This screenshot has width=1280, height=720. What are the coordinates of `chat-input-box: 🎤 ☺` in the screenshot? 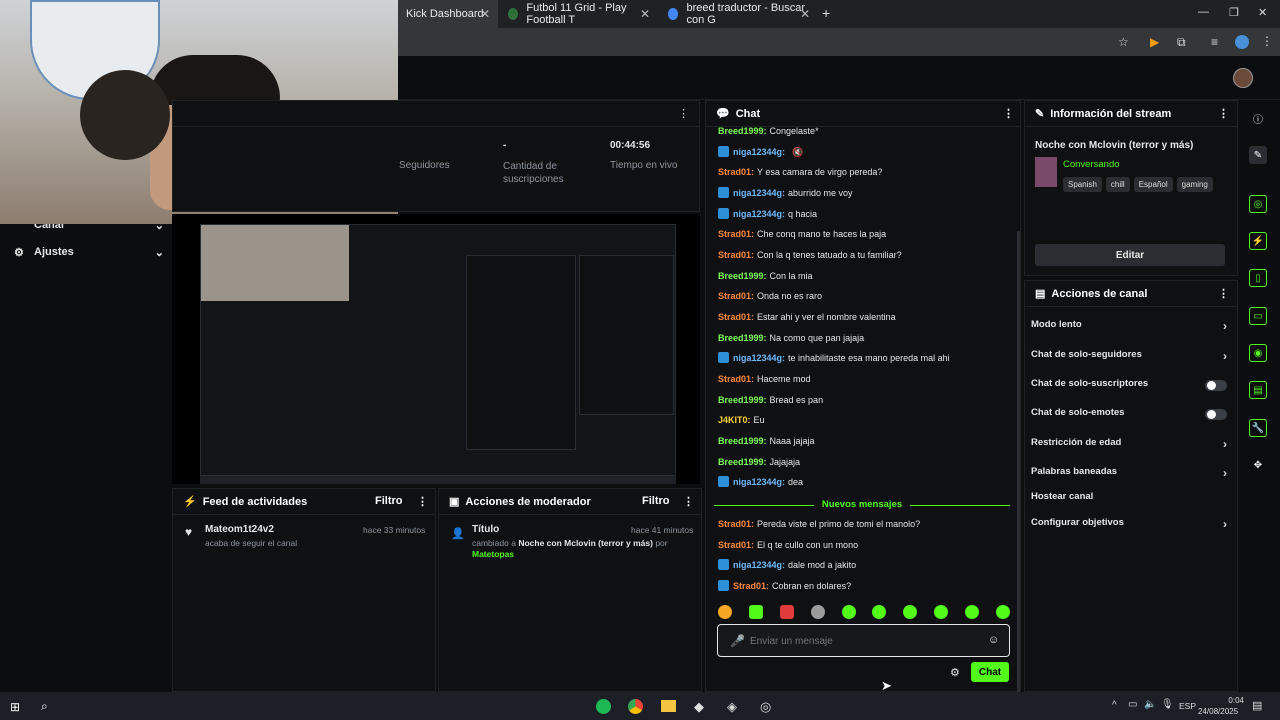 It's located at (863, 640).